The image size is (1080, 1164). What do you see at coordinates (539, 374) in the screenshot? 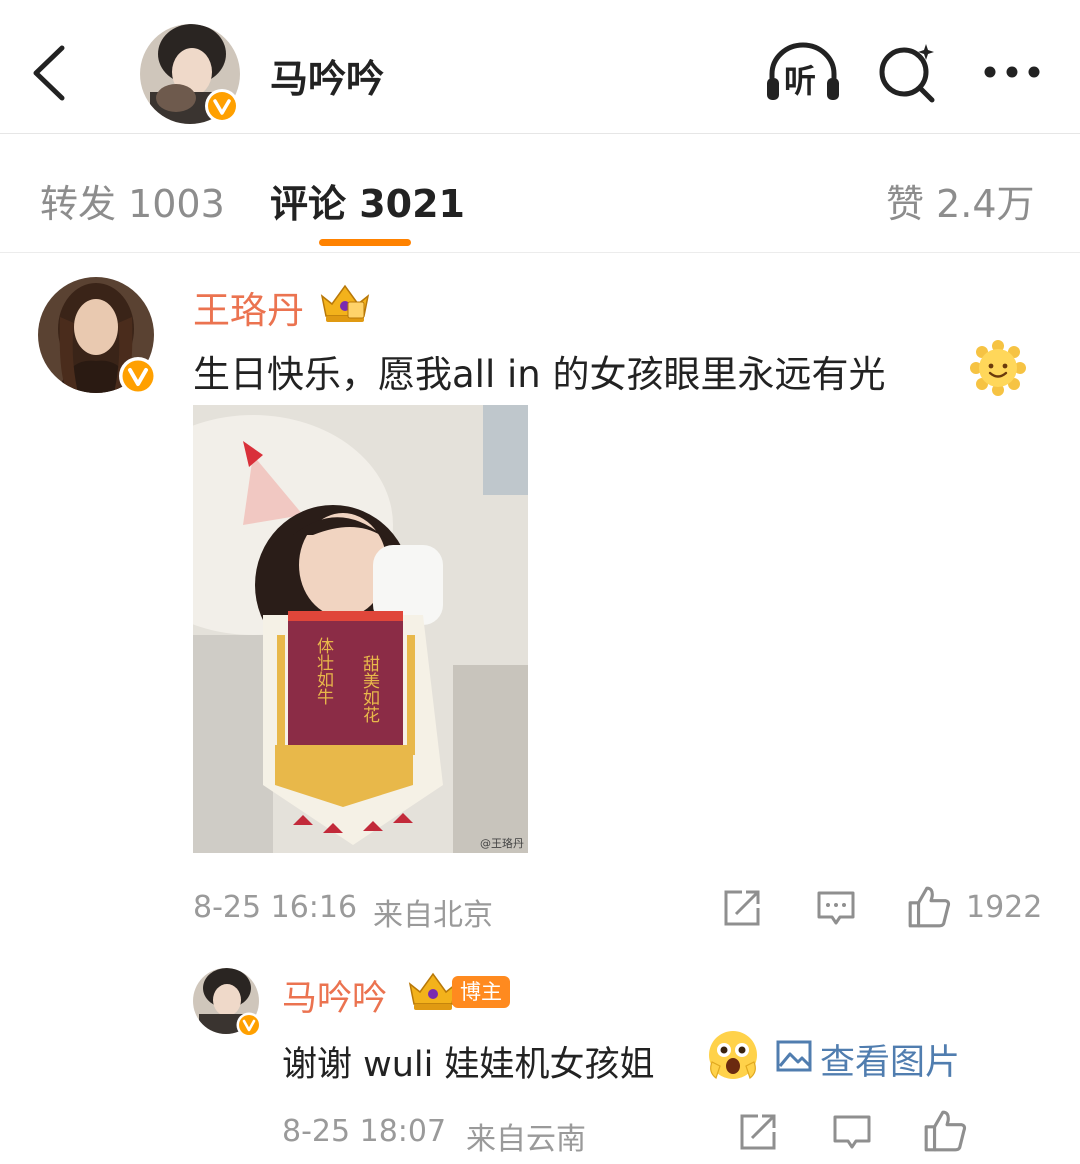
I see `comment-text: 生日快乐，愿我all in 的女孩眼里永远有光` at bounding box center [539, 374].